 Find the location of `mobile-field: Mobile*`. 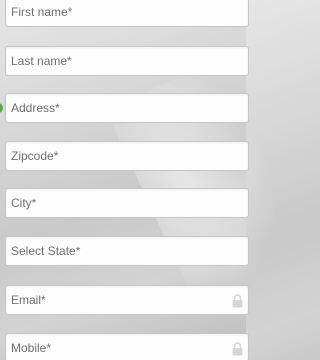

mobile-field: Mobile* is located at coordinates (127, 346).